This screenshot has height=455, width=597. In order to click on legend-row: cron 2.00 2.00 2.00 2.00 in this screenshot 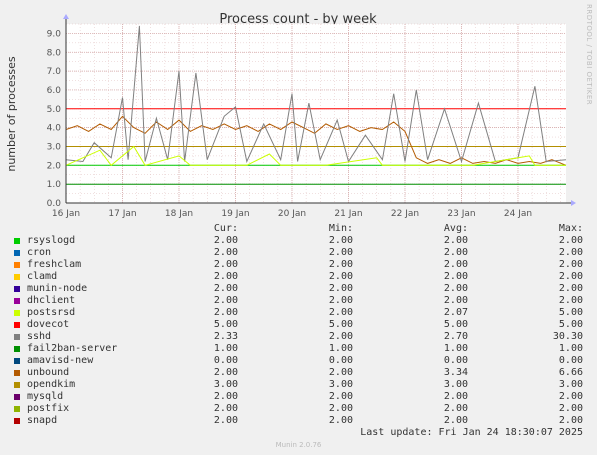, I will do `click(298, 253)`.